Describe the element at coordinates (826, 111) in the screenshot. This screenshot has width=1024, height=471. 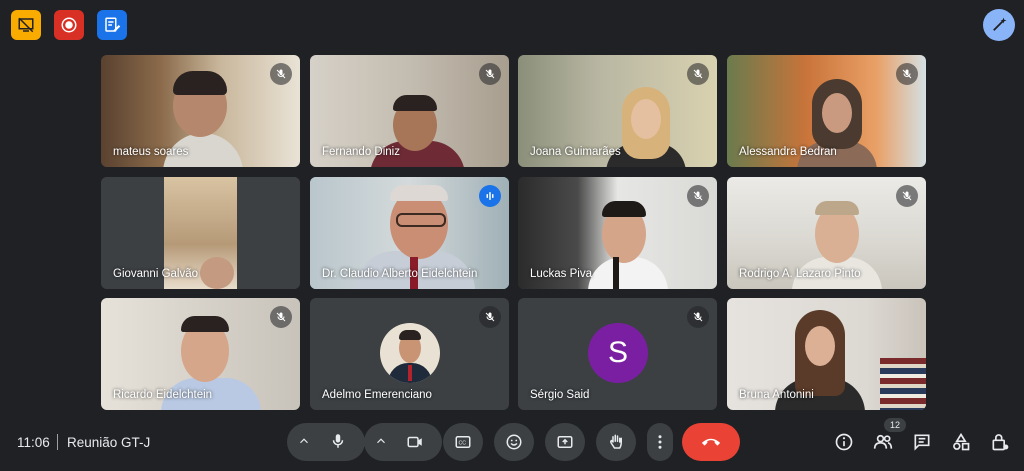
I see `participant-tile: Alessandra Bedran` at that location.